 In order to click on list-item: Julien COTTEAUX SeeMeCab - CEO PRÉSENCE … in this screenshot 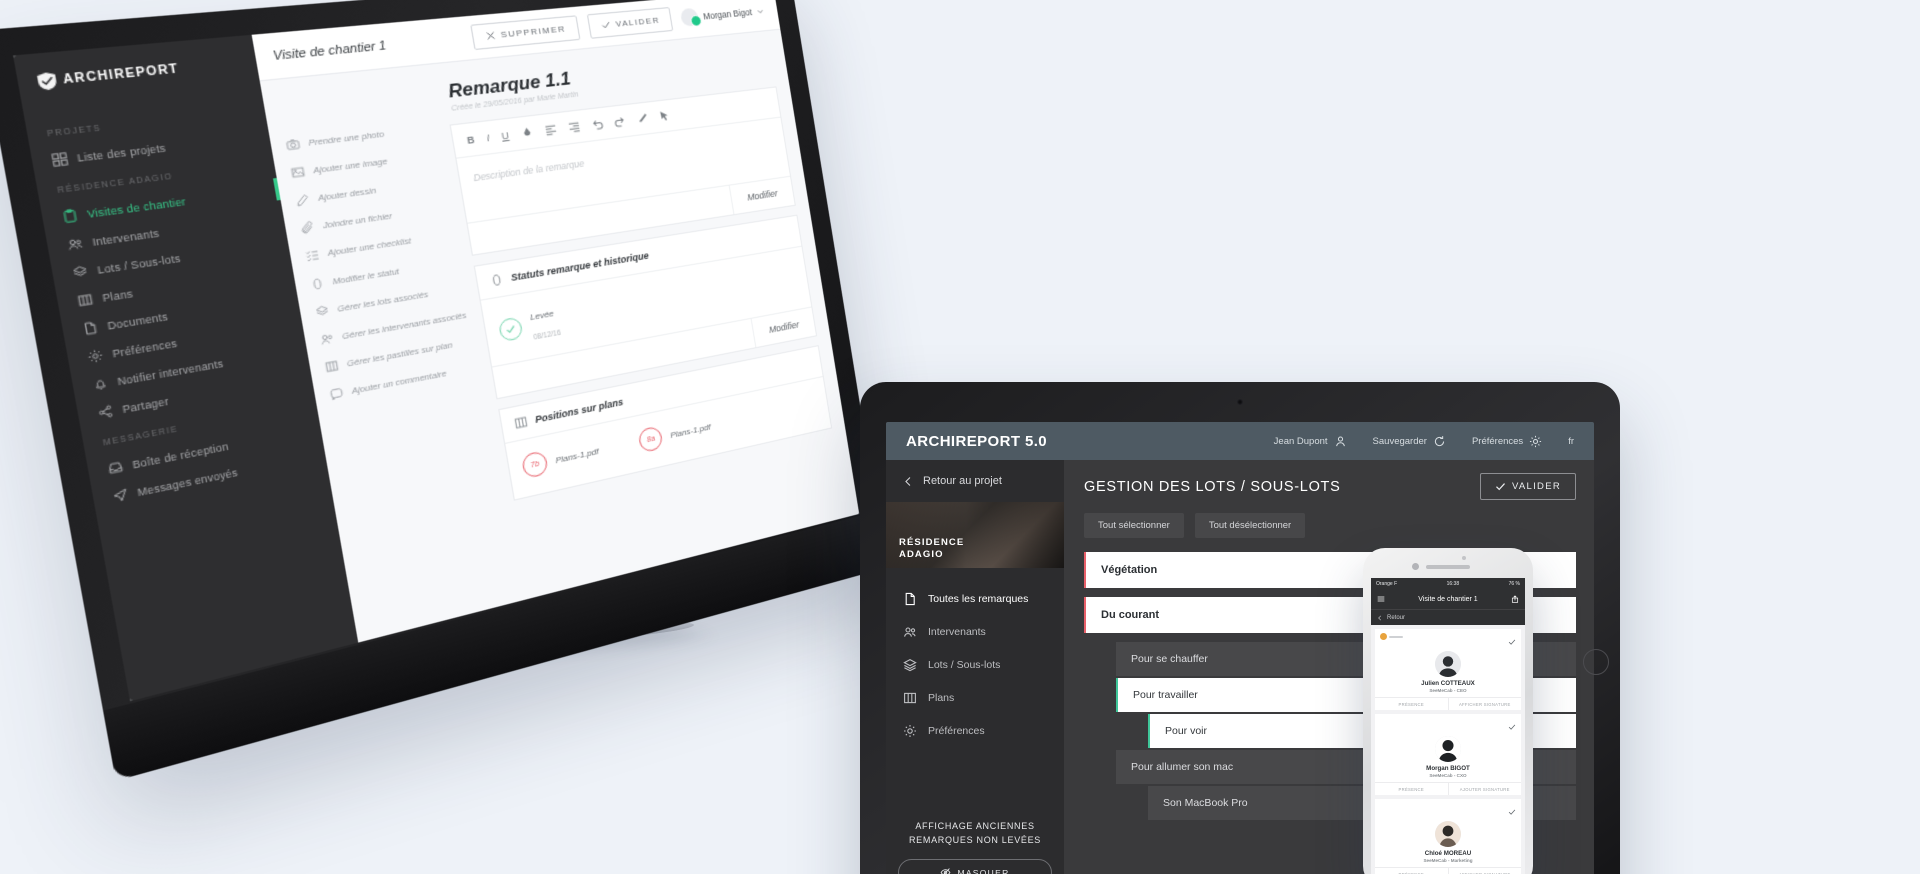, I will do `click(1448, 669)`.